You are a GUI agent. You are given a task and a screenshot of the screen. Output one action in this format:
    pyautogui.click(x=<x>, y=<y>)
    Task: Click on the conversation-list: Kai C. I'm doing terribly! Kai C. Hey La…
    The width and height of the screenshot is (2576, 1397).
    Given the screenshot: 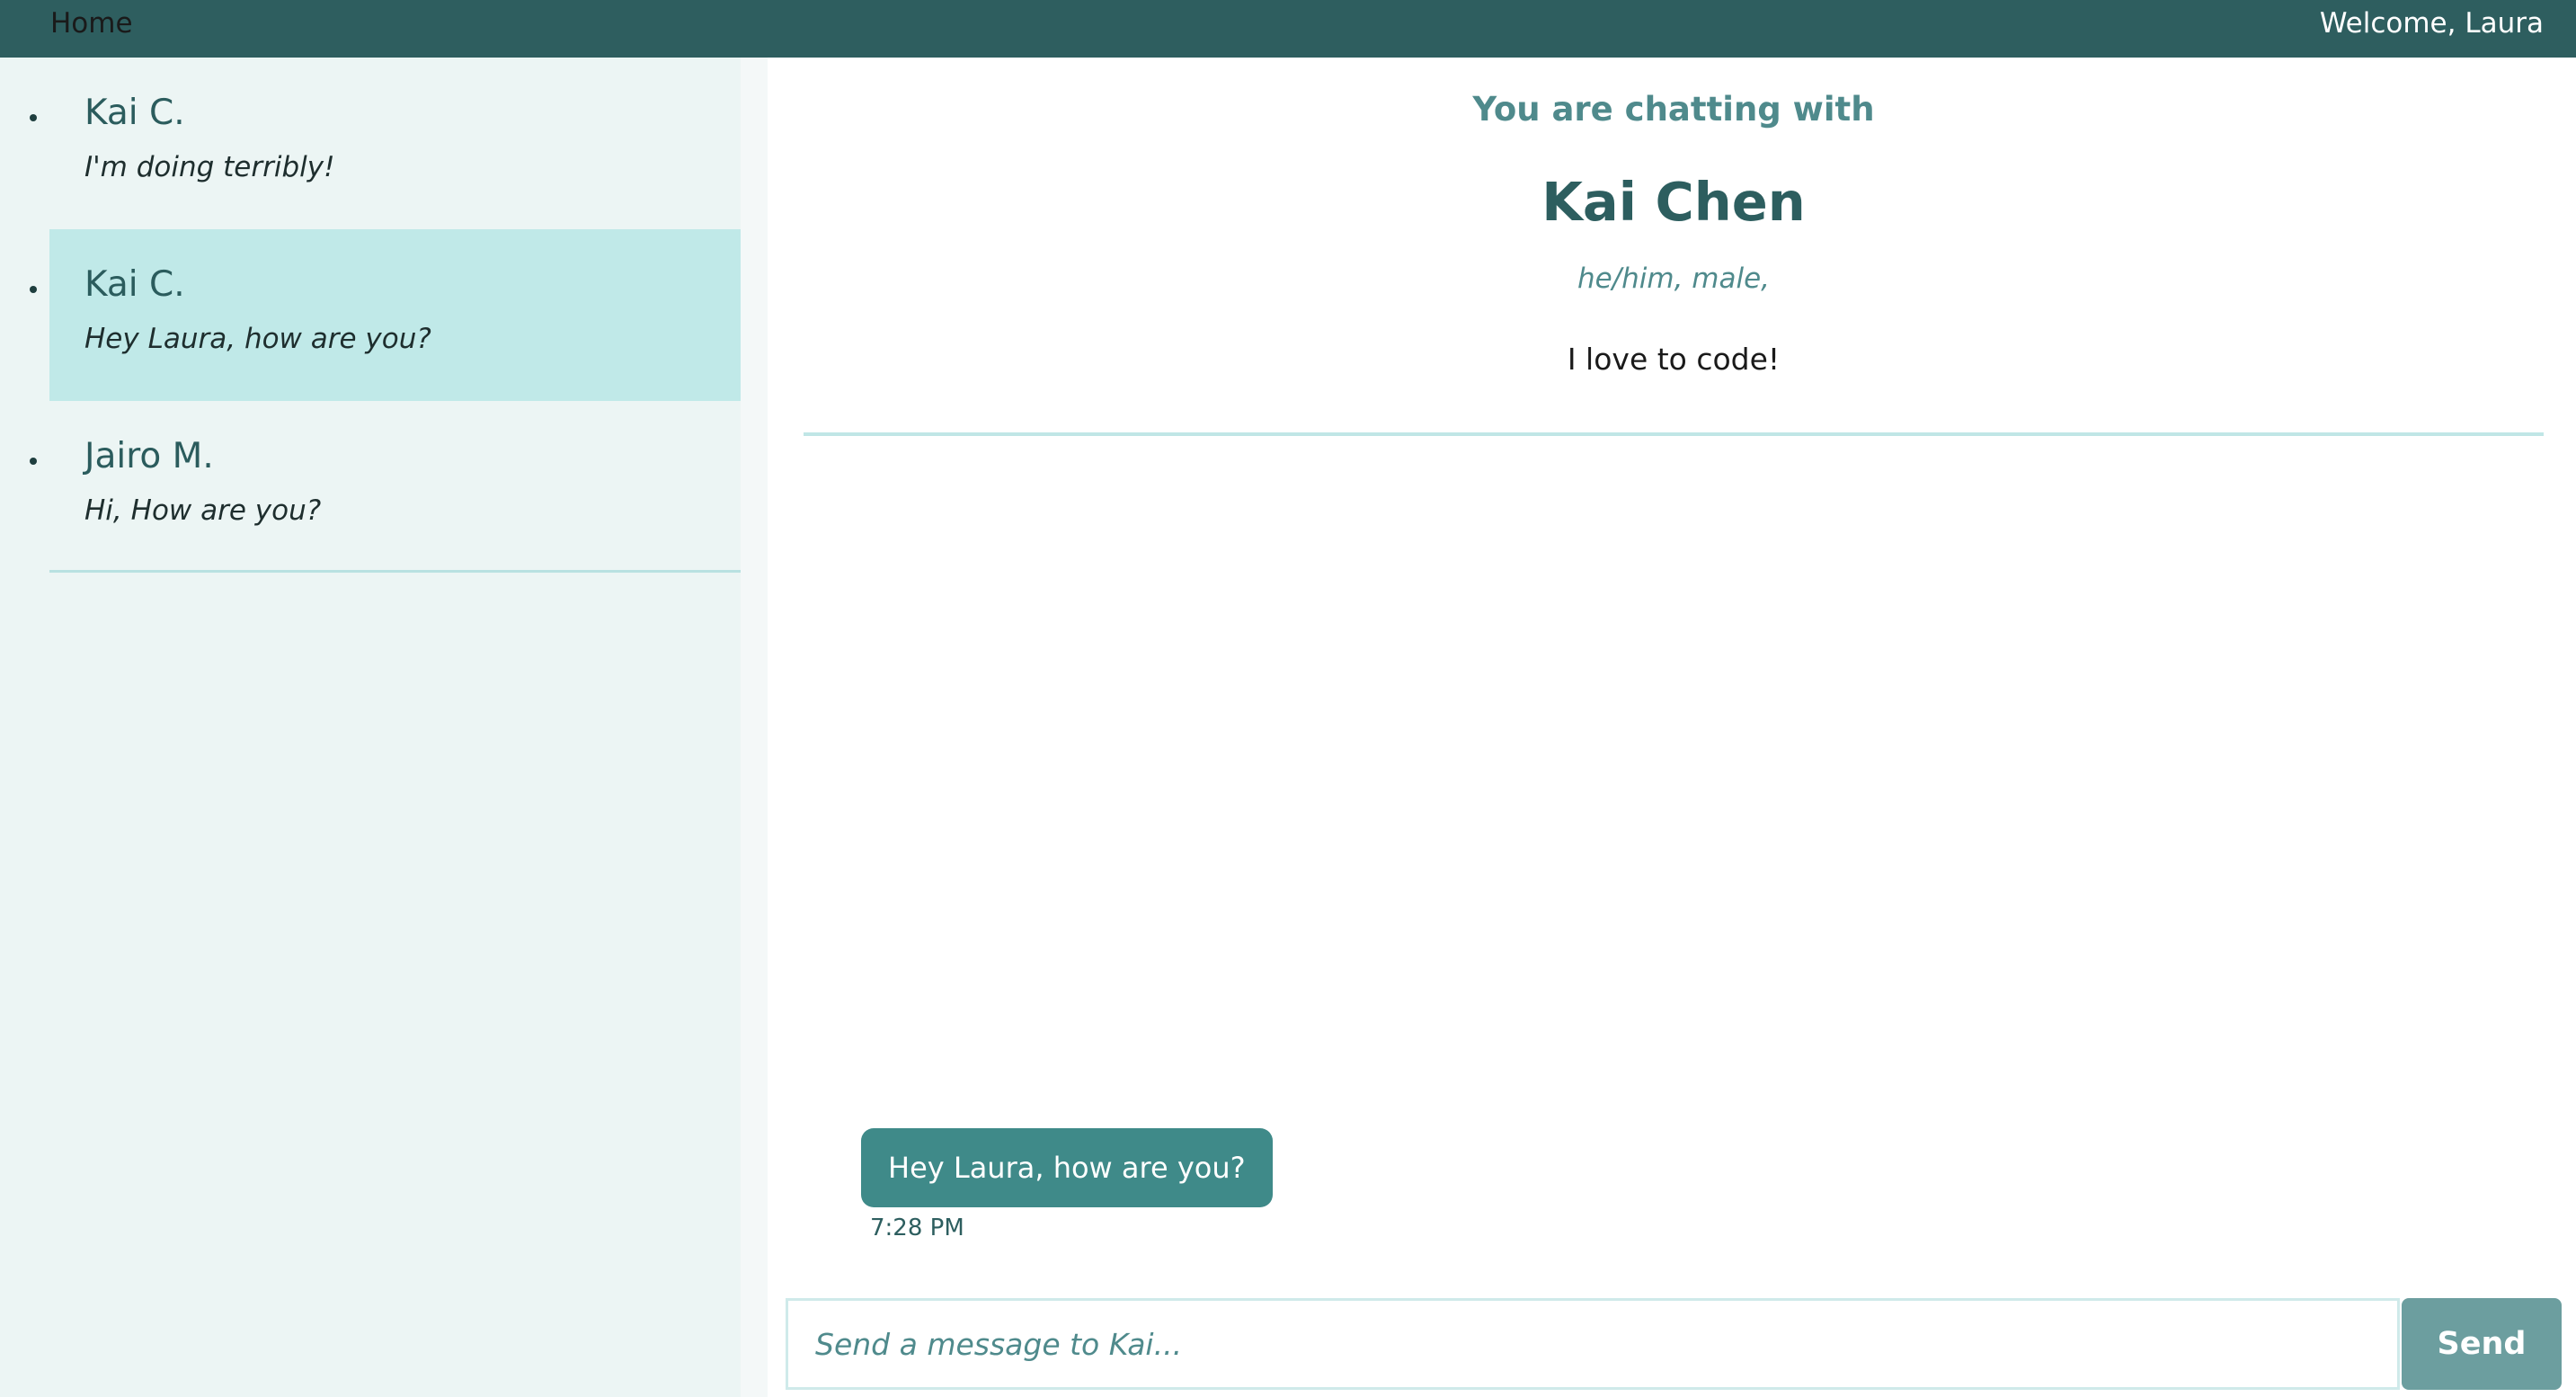 What is the action you would take?
    pyautogui.click(x=395, y=315)
    